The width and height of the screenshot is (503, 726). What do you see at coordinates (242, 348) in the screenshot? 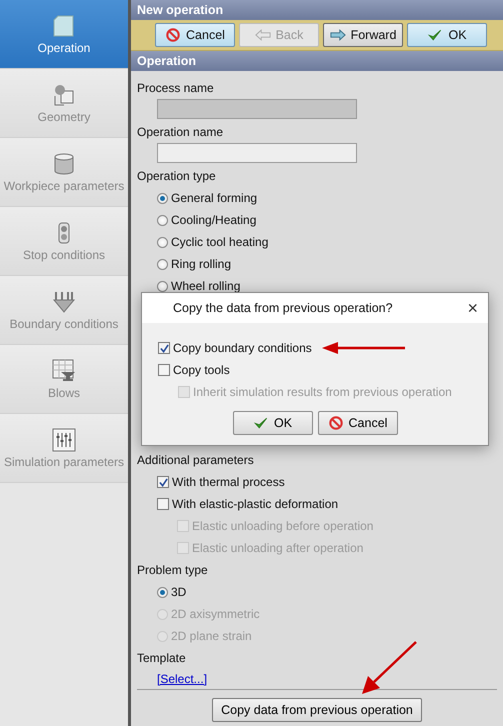
I see `checkbox-label: Copy boundary conditions` at bounding box center [242, 348].